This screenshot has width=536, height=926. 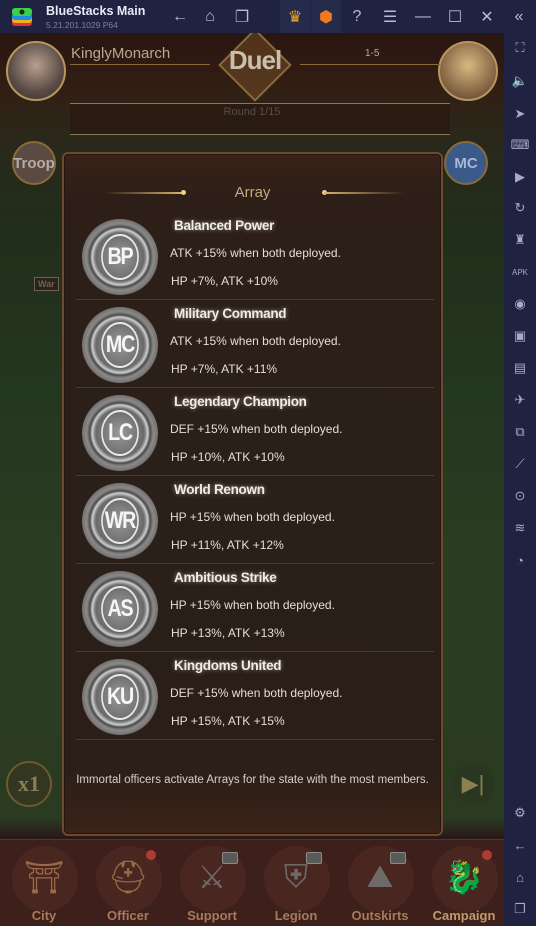 What do you see at coordinates (520, 877) in the screenshot?
I see `home-nav-icon: ⌂` at bounding box center [520, 877].